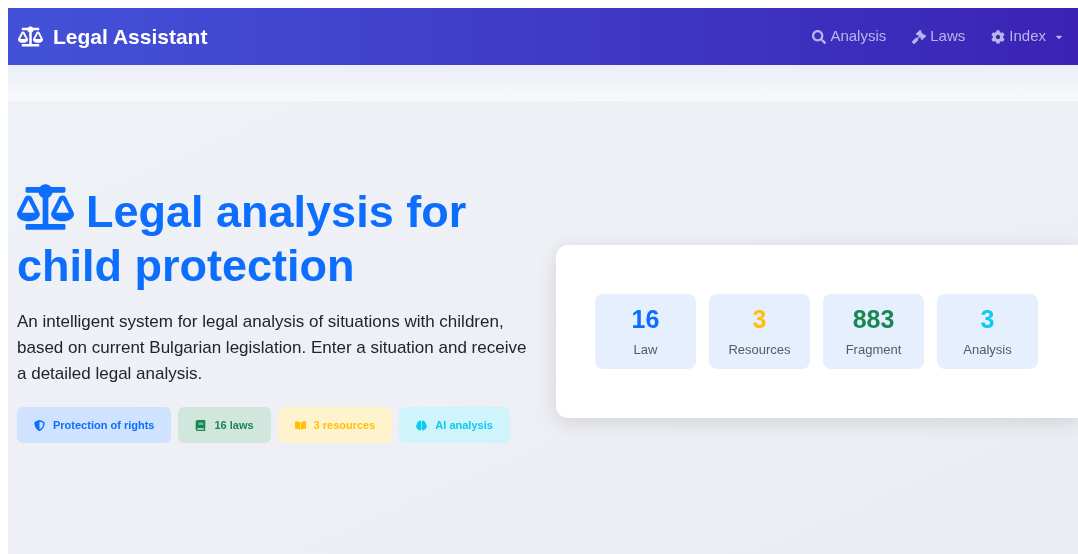 The height and width of the screenshot is (554, 1078). What do you see at coordinates (224, 425) in the screenshot?
I see `feature-badge: 16 laws` at bounding box center [224, 425].